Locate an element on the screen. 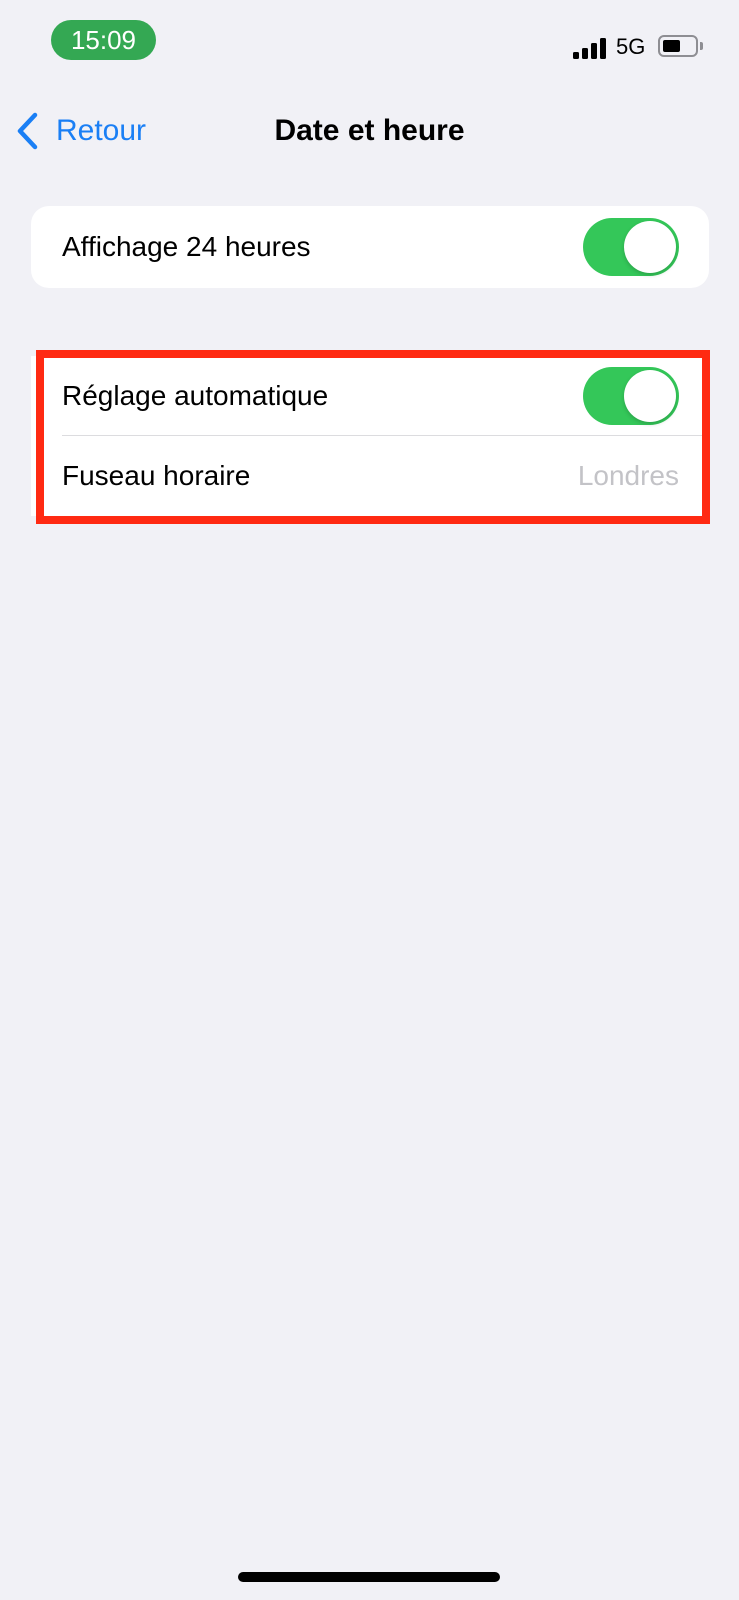  status-bar: 15:09 5G is located at coordinates (369, 40).